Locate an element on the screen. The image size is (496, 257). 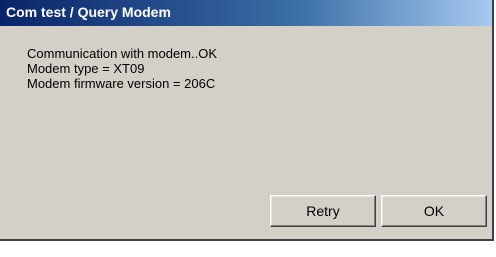
retry-button: Retry is located at coordinates (323, 211).